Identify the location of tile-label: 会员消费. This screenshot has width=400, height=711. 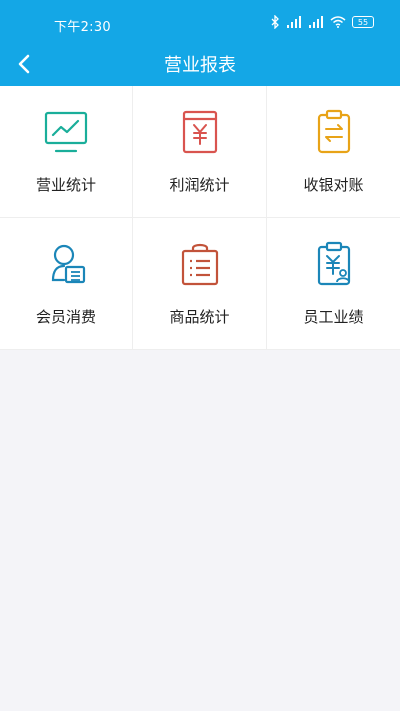
(65, 317).